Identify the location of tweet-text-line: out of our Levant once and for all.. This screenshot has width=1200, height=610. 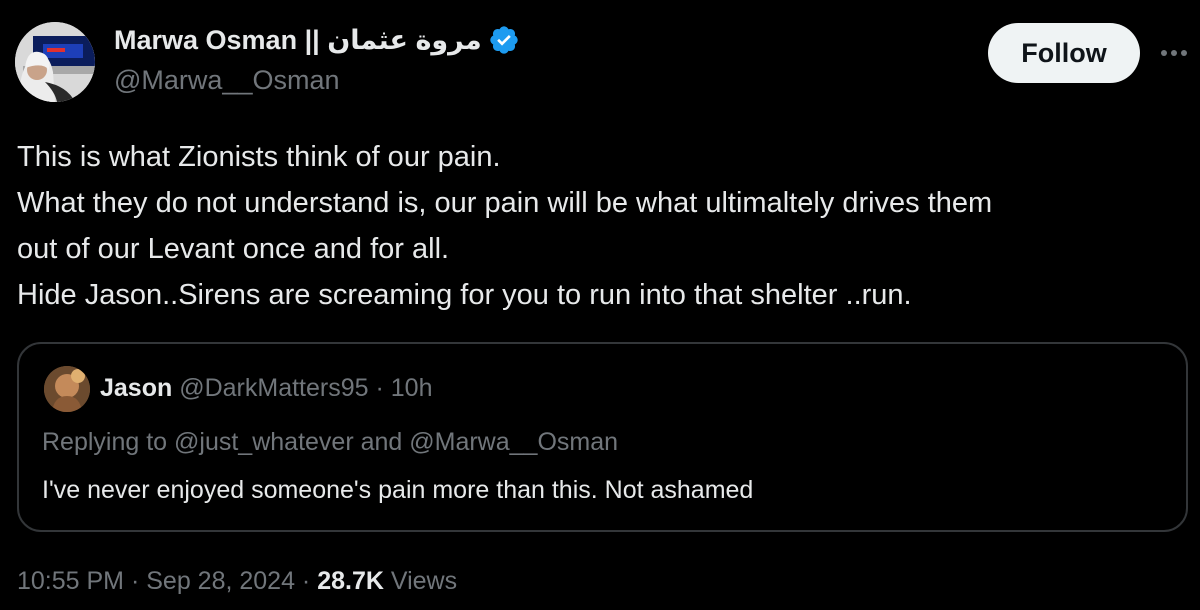
(233, 249).